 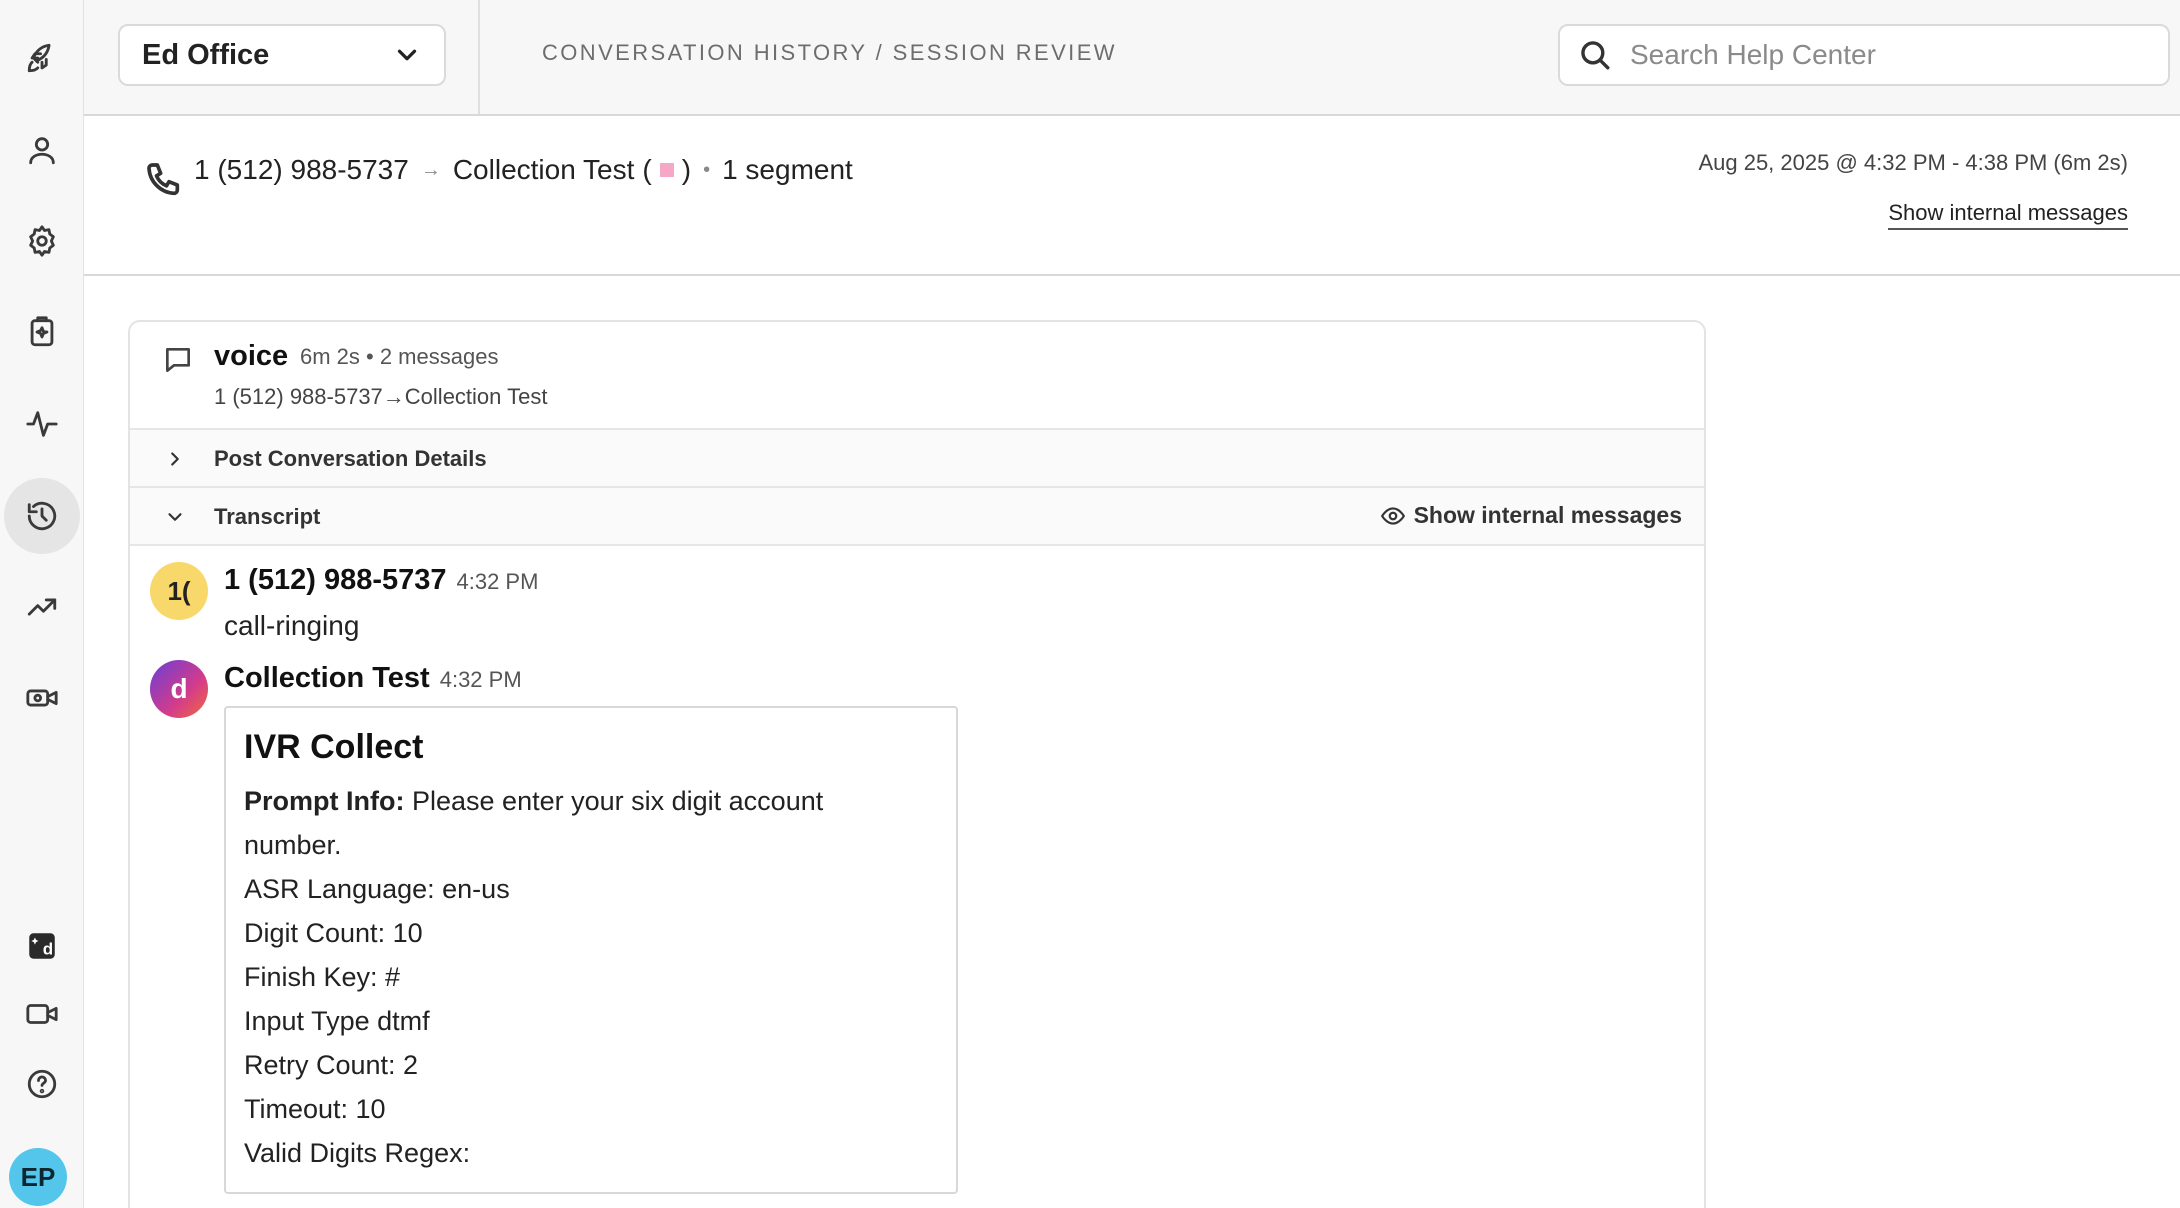 I want to click on rail-item-users, so click(x=42, y=150).